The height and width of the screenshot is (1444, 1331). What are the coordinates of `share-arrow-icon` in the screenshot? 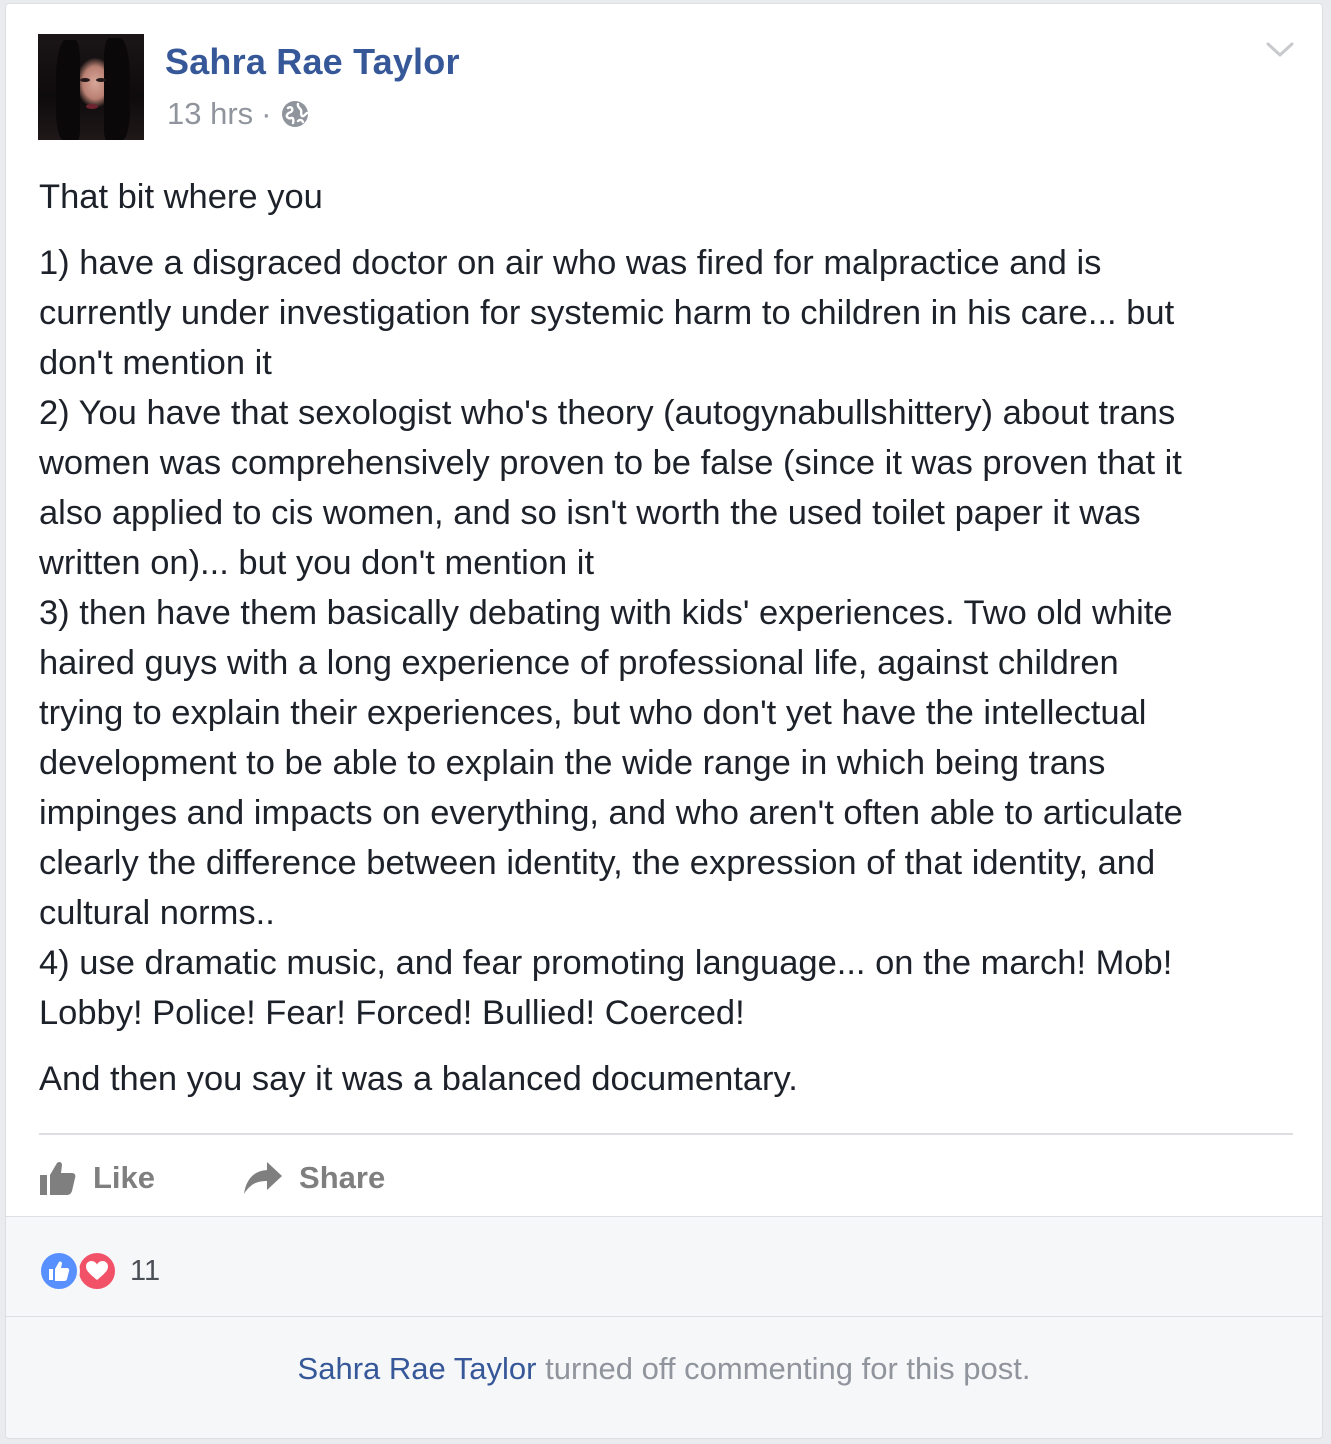 It's located at (263, 1178).